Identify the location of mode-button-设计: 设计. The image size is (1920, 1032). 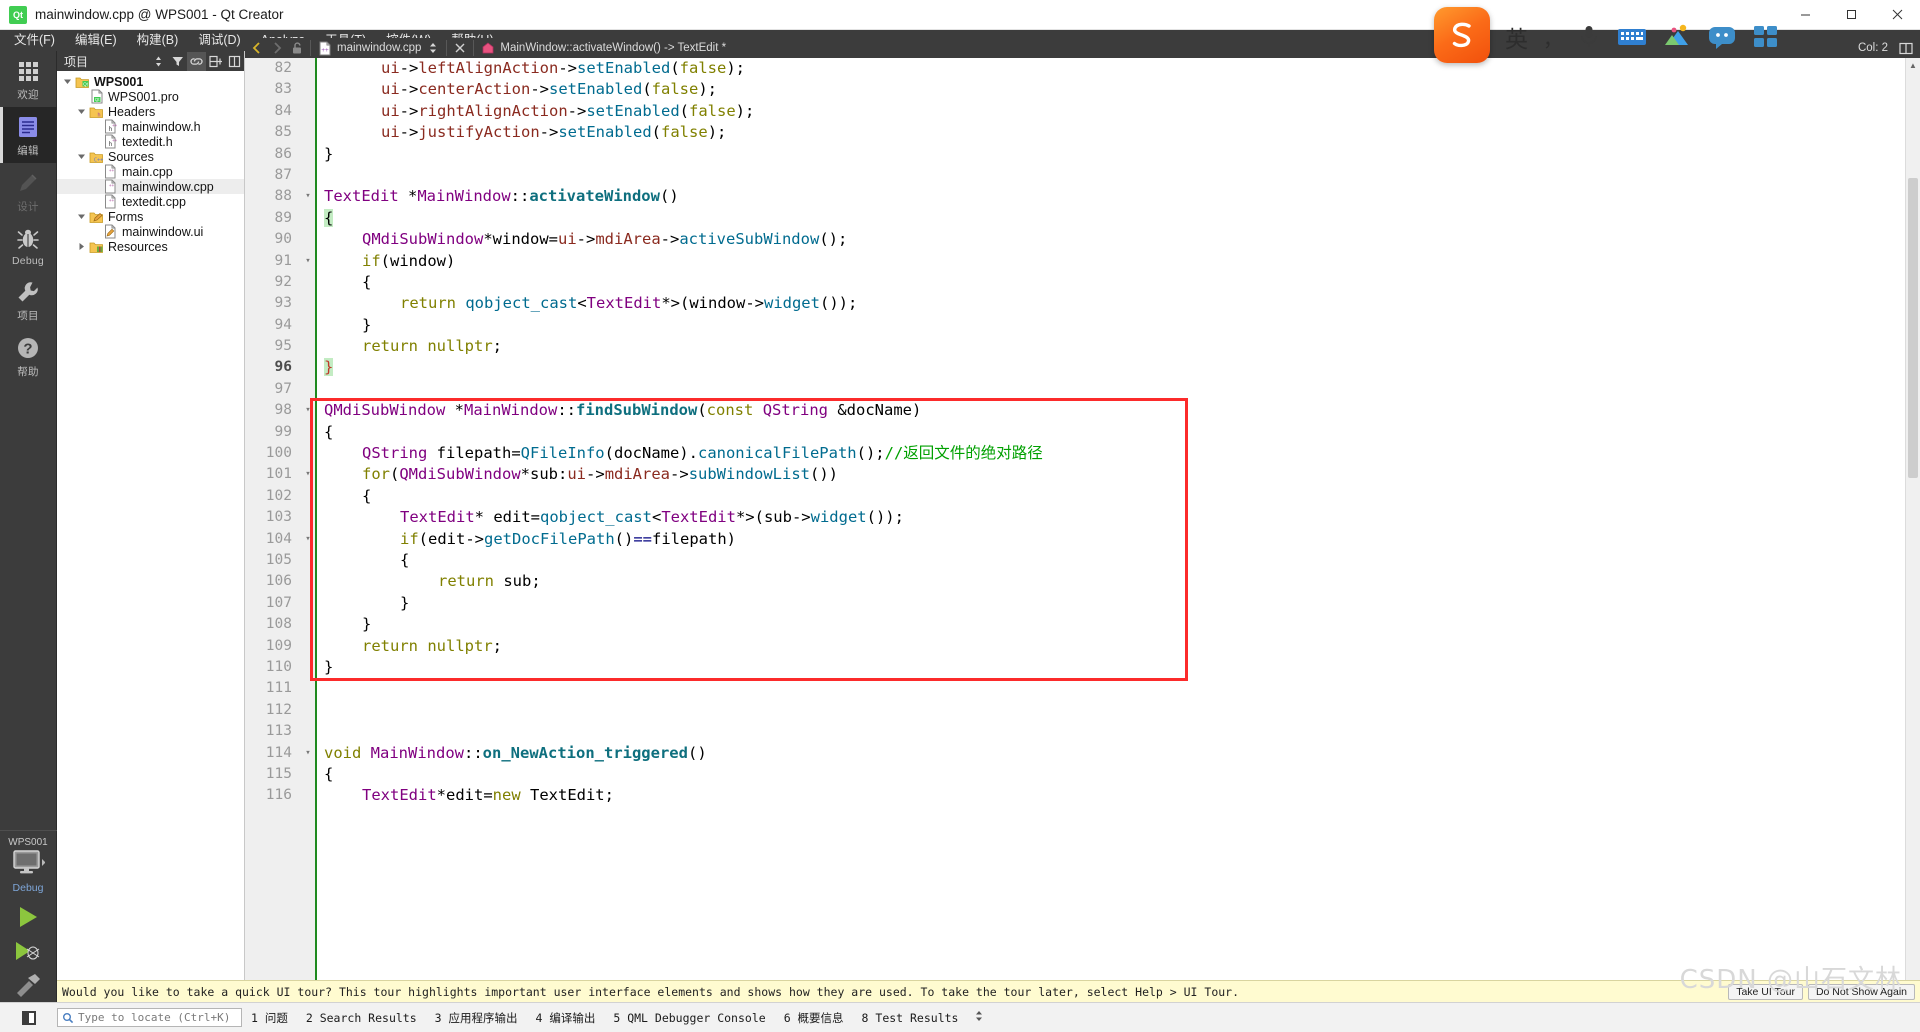
(28, 191).